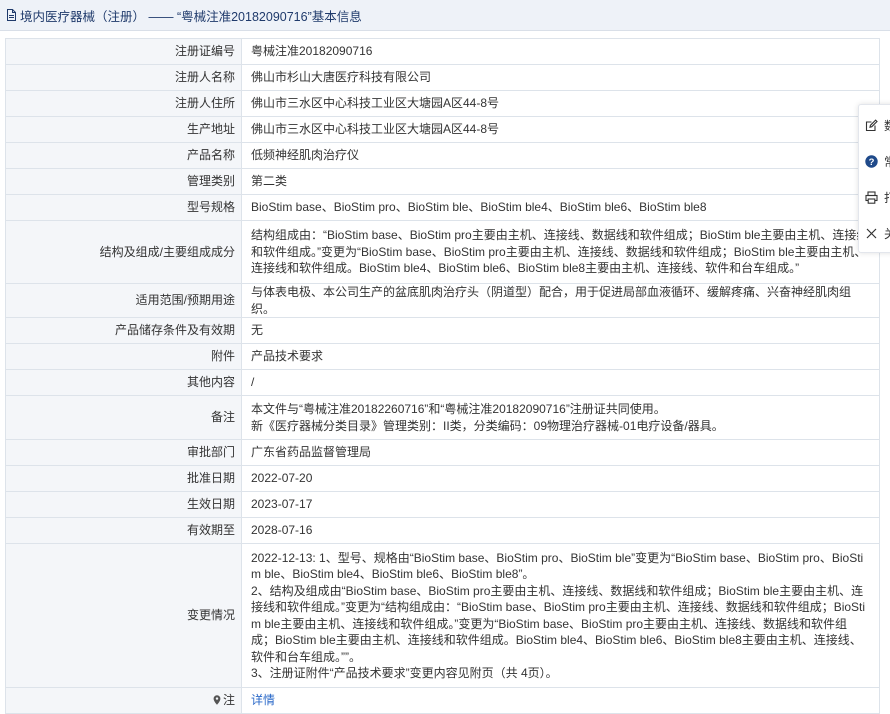 The width and height of the screenshot is (890, 714). Describe the element at coordinates (560, 452) in the screenshot. I see `field-value: 广东省药品监督管理局` at that location.